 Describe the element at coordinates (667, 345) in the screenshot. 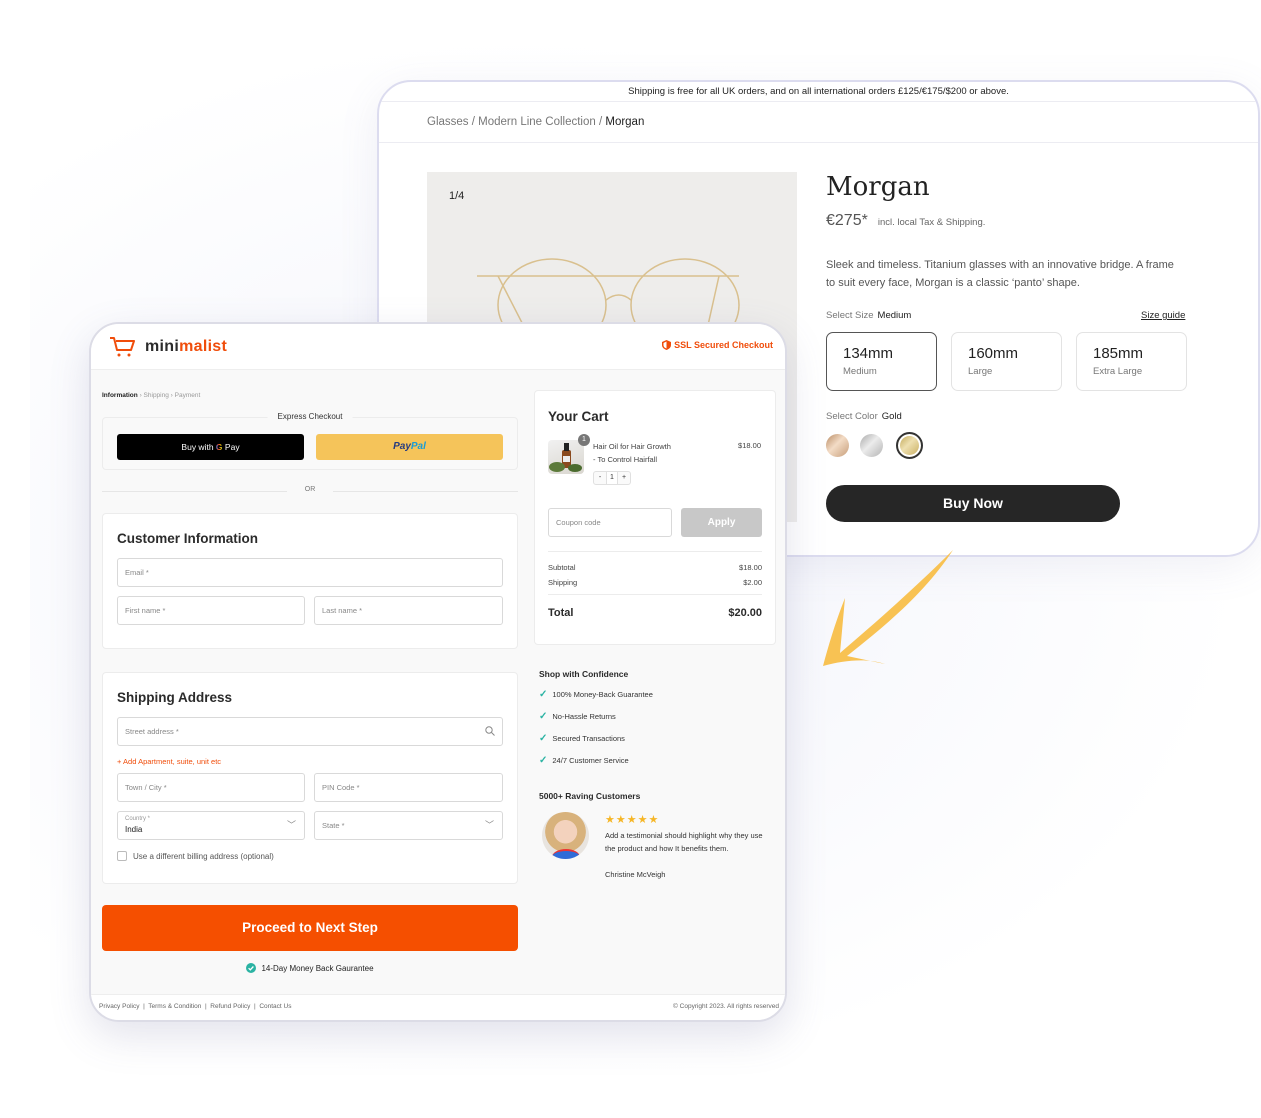

I see `shield-icon` at that location.